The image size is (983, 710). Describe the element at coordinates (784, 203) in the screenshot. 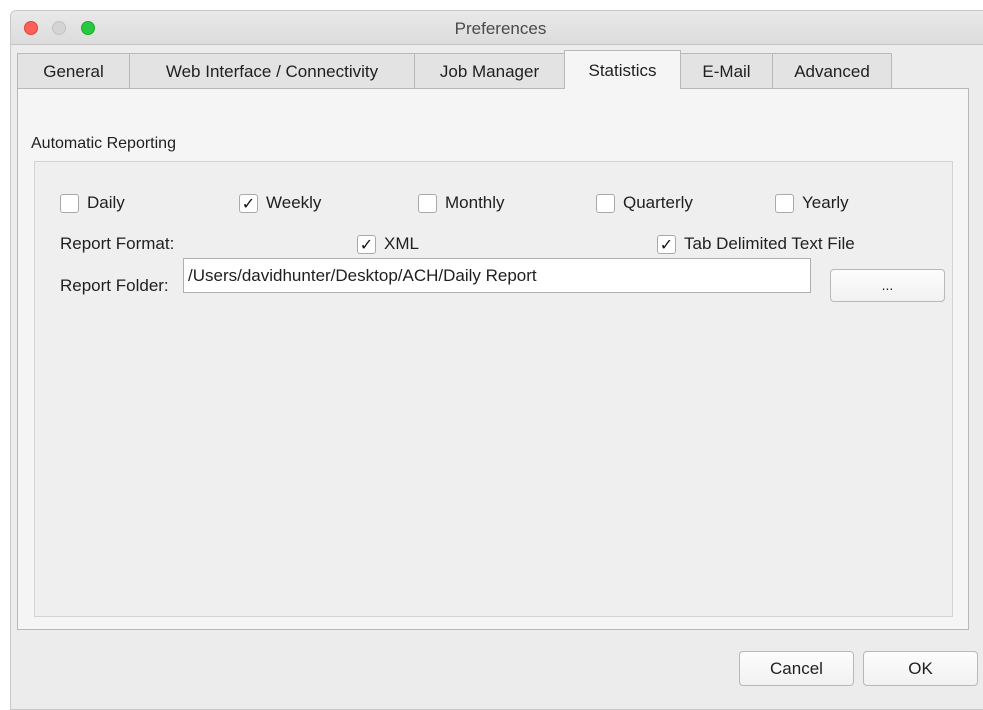

I see `yearly-checkbox` at that location.